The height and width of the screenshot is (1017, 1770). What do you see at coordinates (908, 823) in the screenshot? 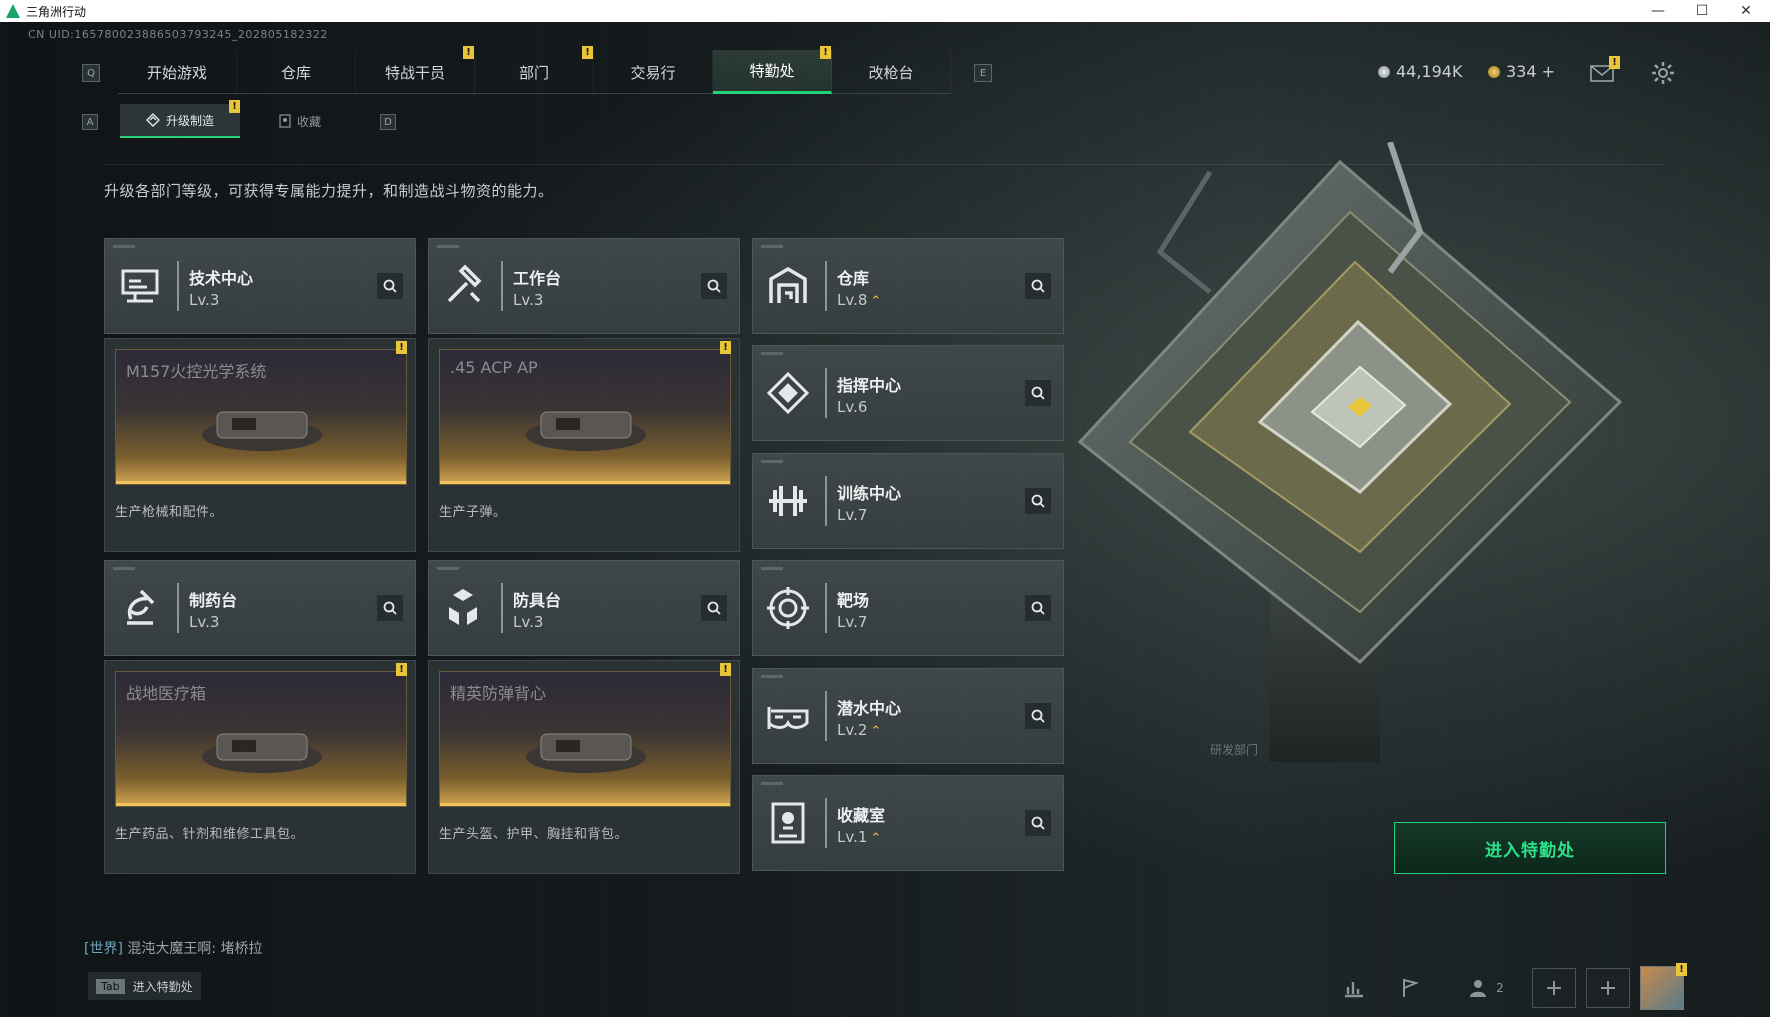
I see `card-collection-room: 收藏室 Lv.1 ⌃` at bounding box center [908, 823].